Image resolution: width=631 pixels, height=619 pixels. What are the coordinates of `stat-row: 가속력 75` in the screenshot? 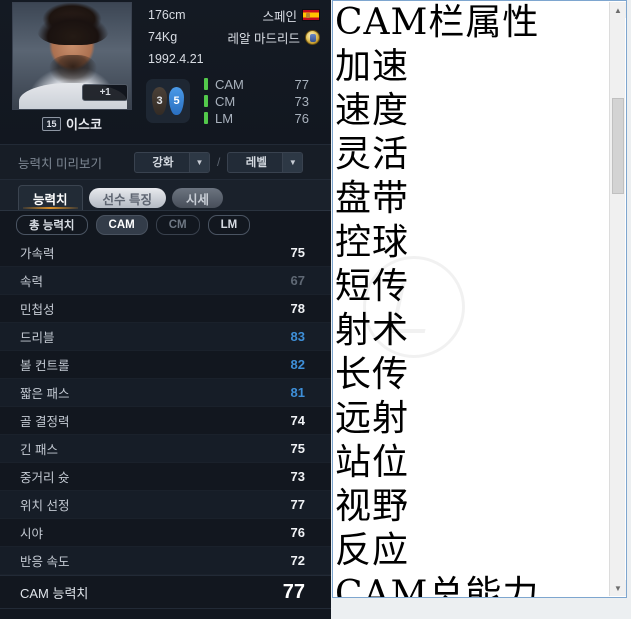 It's located at (165, 253).